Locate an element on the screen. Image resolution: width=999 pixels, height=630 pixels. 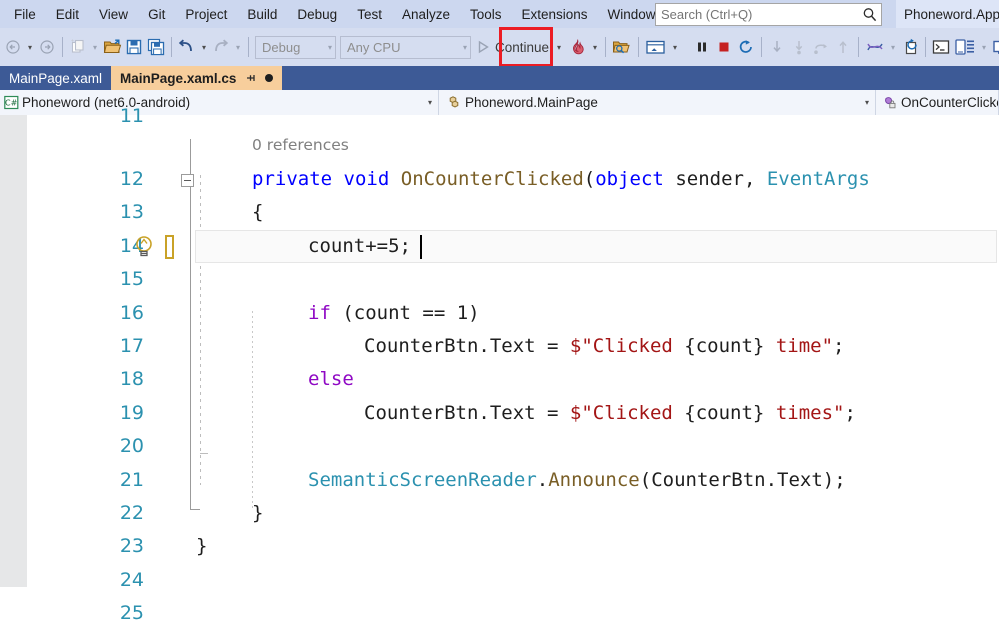
navigate-forward-button is located at coordinates (47, 47).